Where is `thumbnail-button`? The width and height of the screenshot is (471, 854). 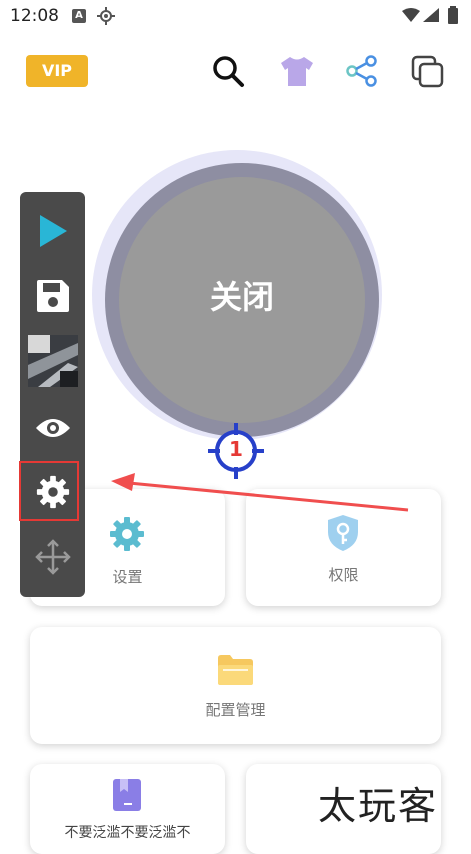
thumbnail-button is located at coordinates (52, 361).